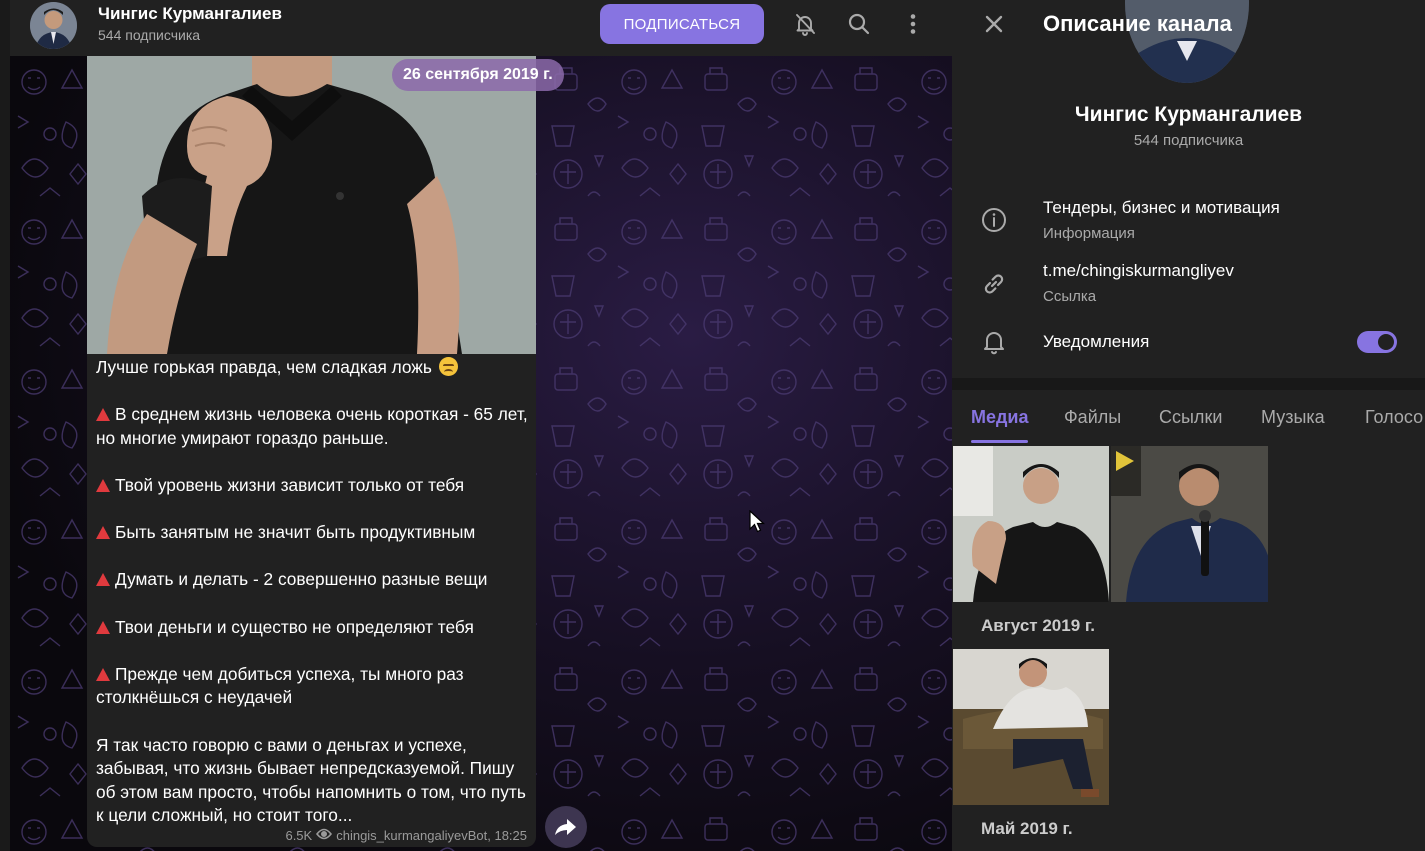 The width and height of the screenshot is (1425, 851). Describe the element at coordinates (431, 835) in the screenshot. I see `post-via-time: chingis_kurmangaliyevBot, 18:25` at that location.